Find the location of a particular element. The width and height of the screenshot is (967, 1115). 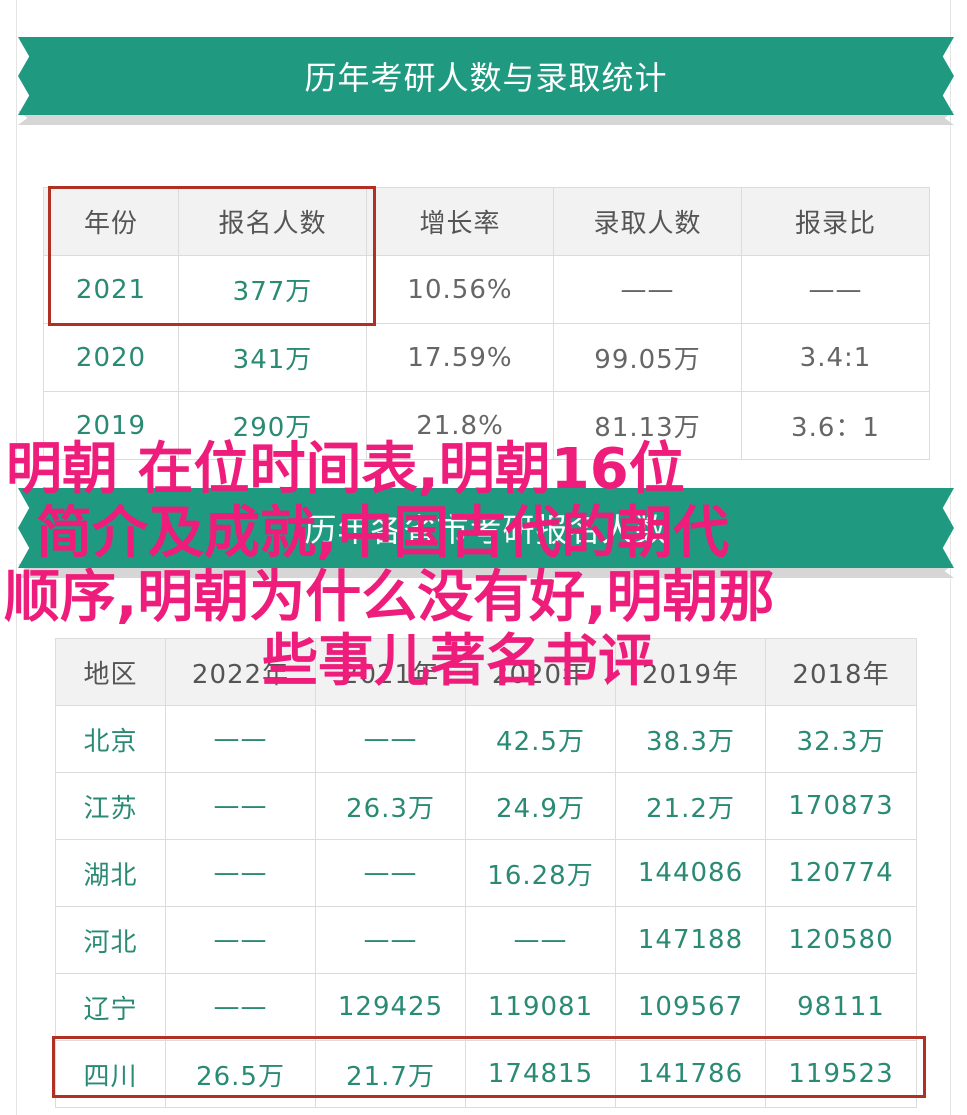

table-row: 辽宁 —— 129425 119081 109567 98111 is located at coordinates (486, 1007).